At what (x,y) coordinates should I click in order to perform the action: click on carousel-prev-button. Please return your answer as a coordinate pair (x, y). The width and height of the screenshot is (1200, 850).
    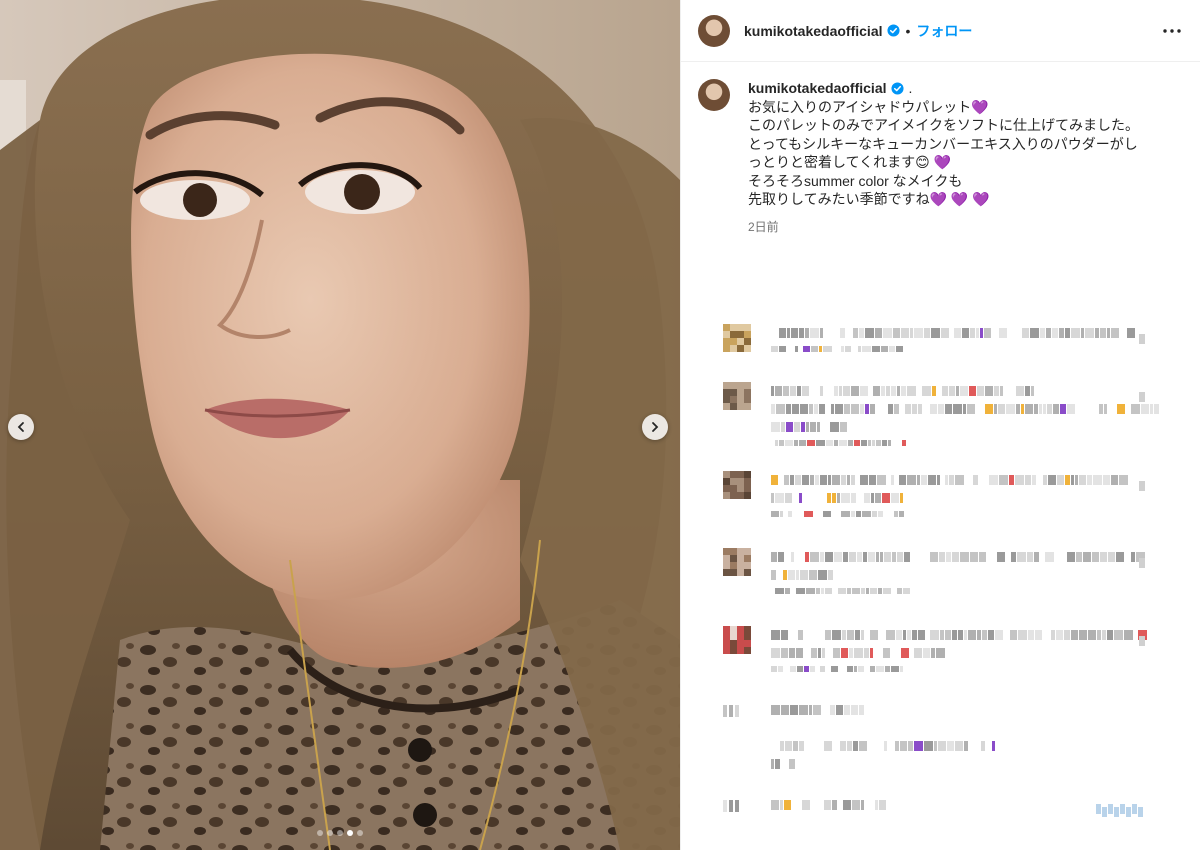
    Looking at the image, I should click on (21, 427).